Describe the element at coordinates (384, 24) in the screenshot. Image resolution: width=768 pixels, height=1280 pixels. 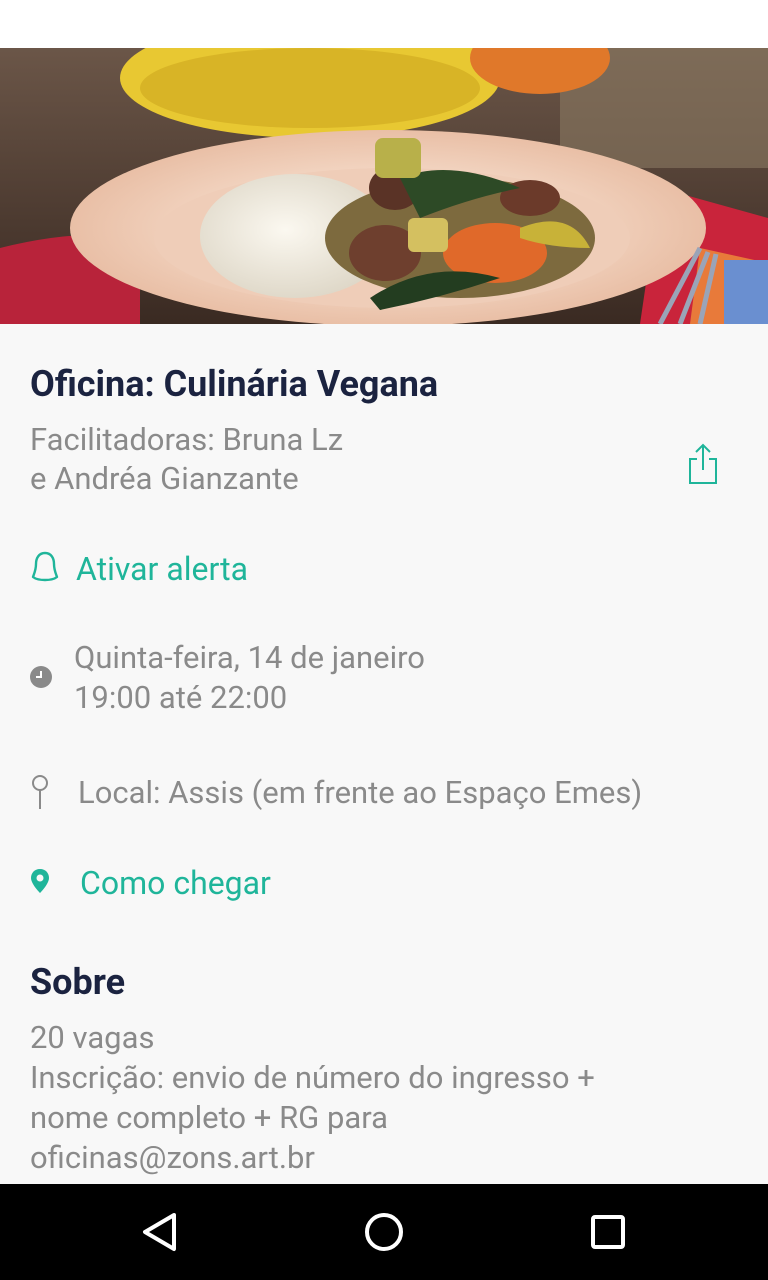
I see `status-bar` at that location.